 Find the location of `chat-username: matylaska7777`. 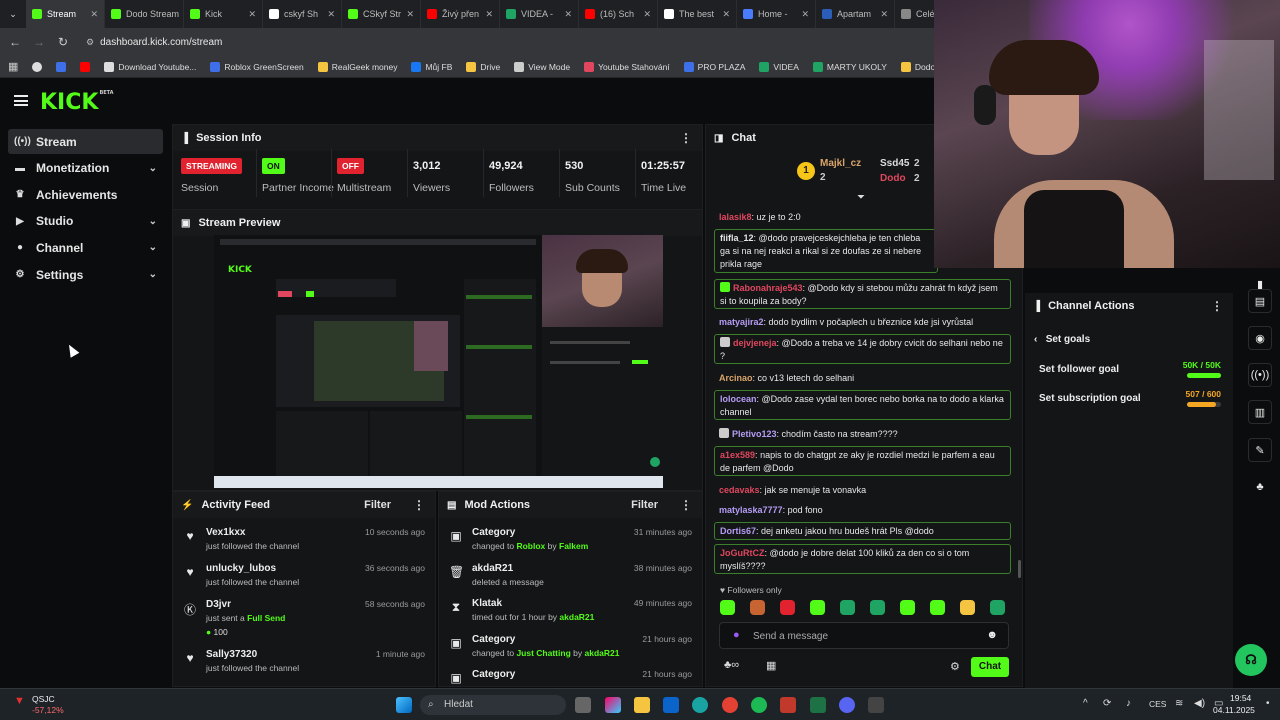

chat-username: matylaska7777 is located at coordinates (751, 510).